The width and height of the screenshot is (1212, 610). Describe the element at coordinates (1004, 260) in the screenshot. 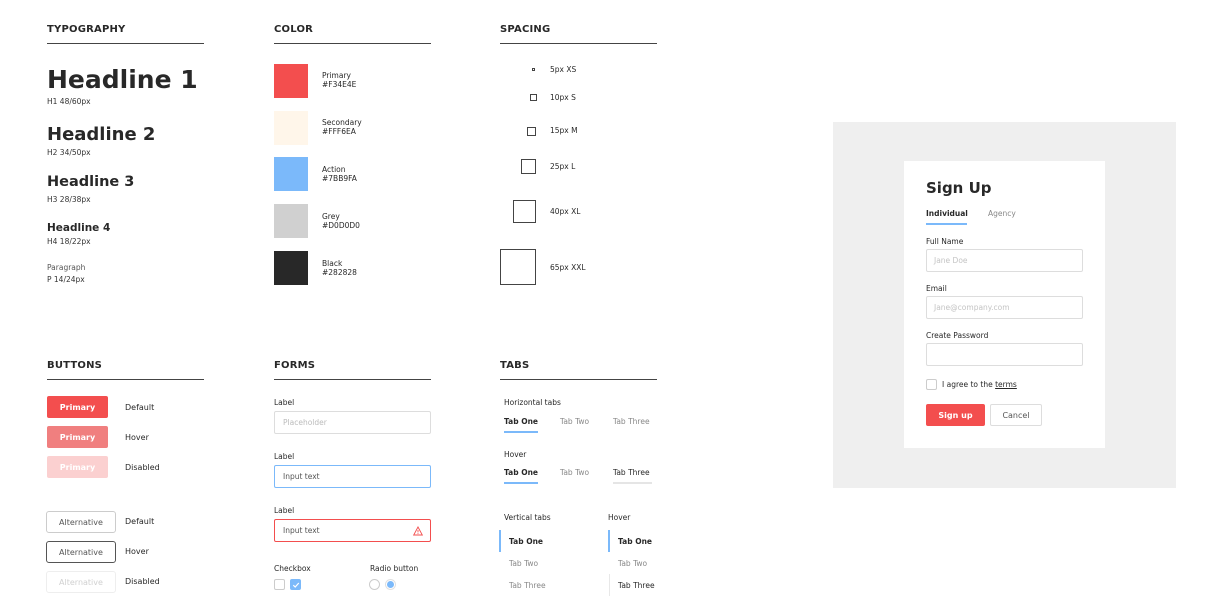

I see `full-name-field: Jane Doe` at that location.